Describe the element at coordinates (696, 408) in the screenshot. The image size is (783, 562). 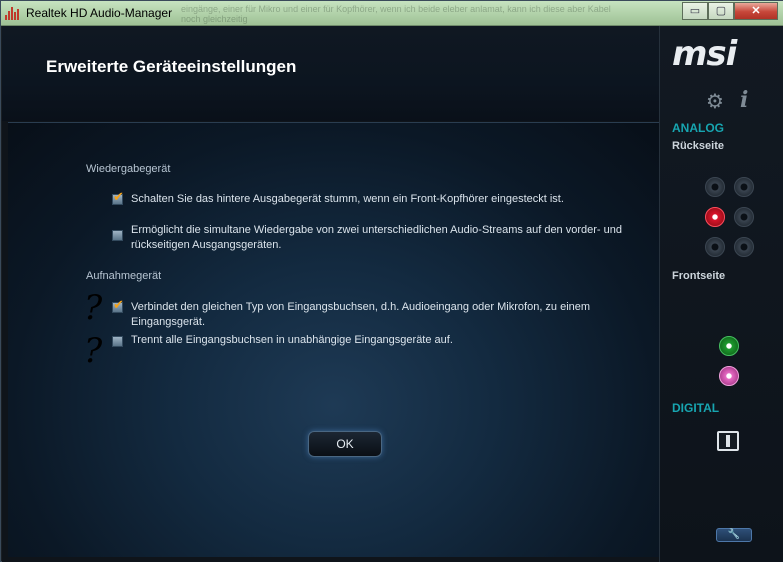
I see `digital-label: DIGITAL` at that location.